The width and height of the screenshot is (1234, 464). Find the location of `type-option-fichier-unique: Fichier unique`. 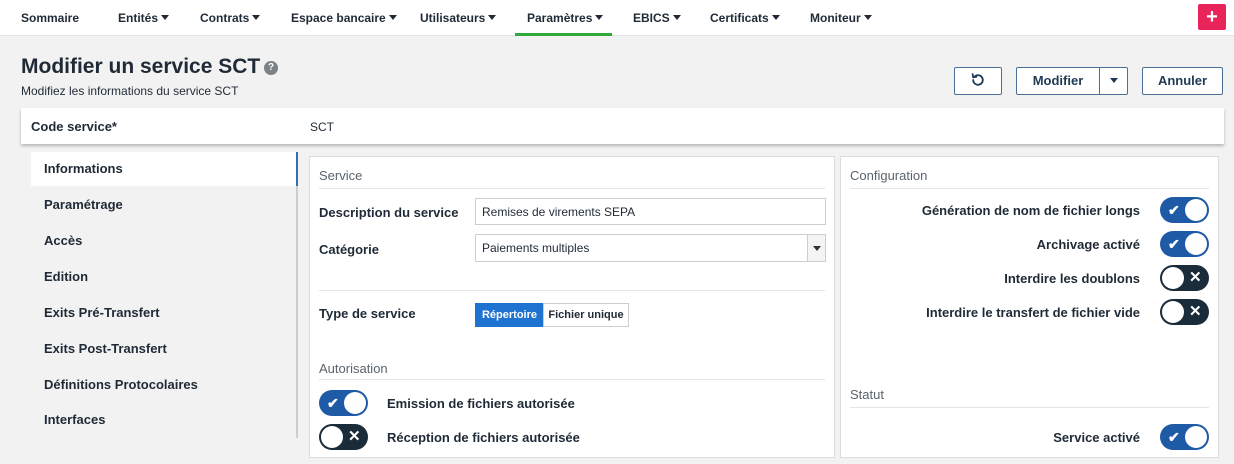

type-option-fichier-unique: Fichier unique is located at coordinates (586, 315).